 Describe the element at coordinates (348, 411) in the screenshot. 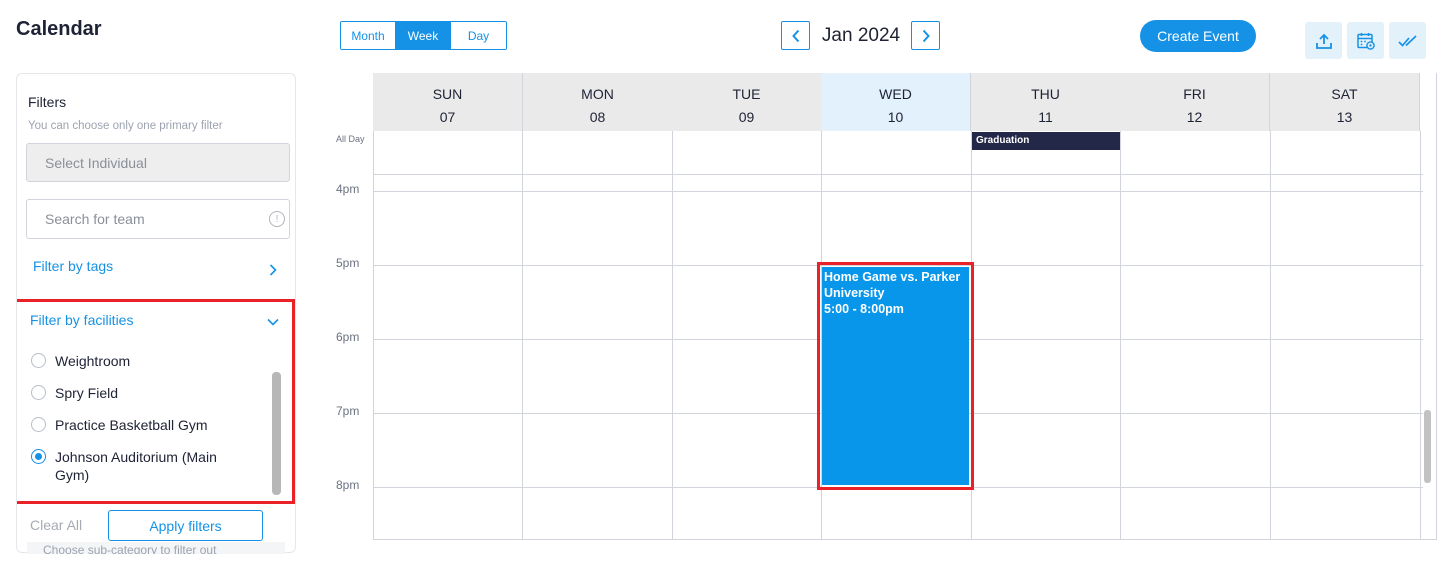

I see `time-label: 7pm` at that location.